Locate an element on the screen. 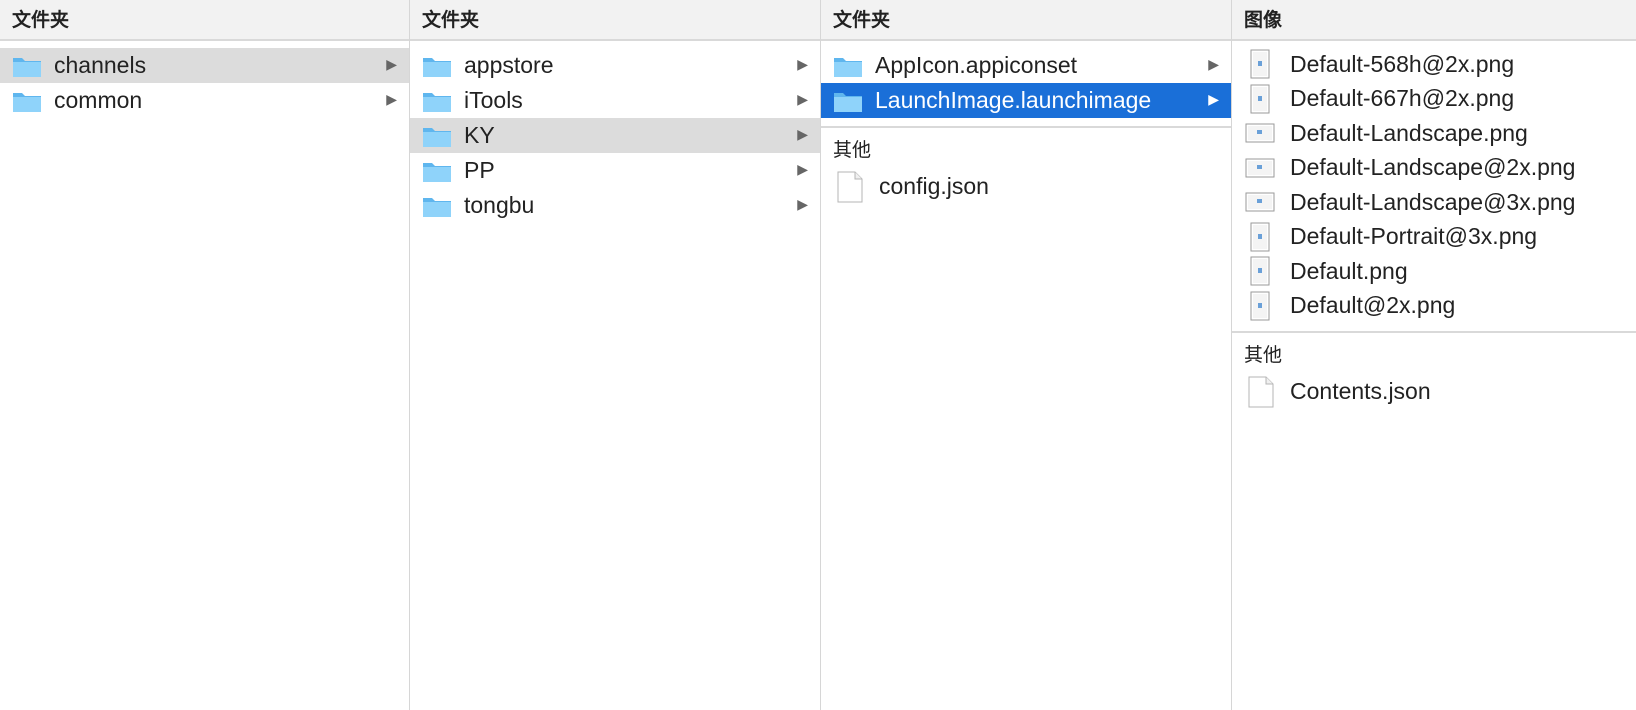  folder-row-itools: iTools ▶ is located at coordinates (615, 100).